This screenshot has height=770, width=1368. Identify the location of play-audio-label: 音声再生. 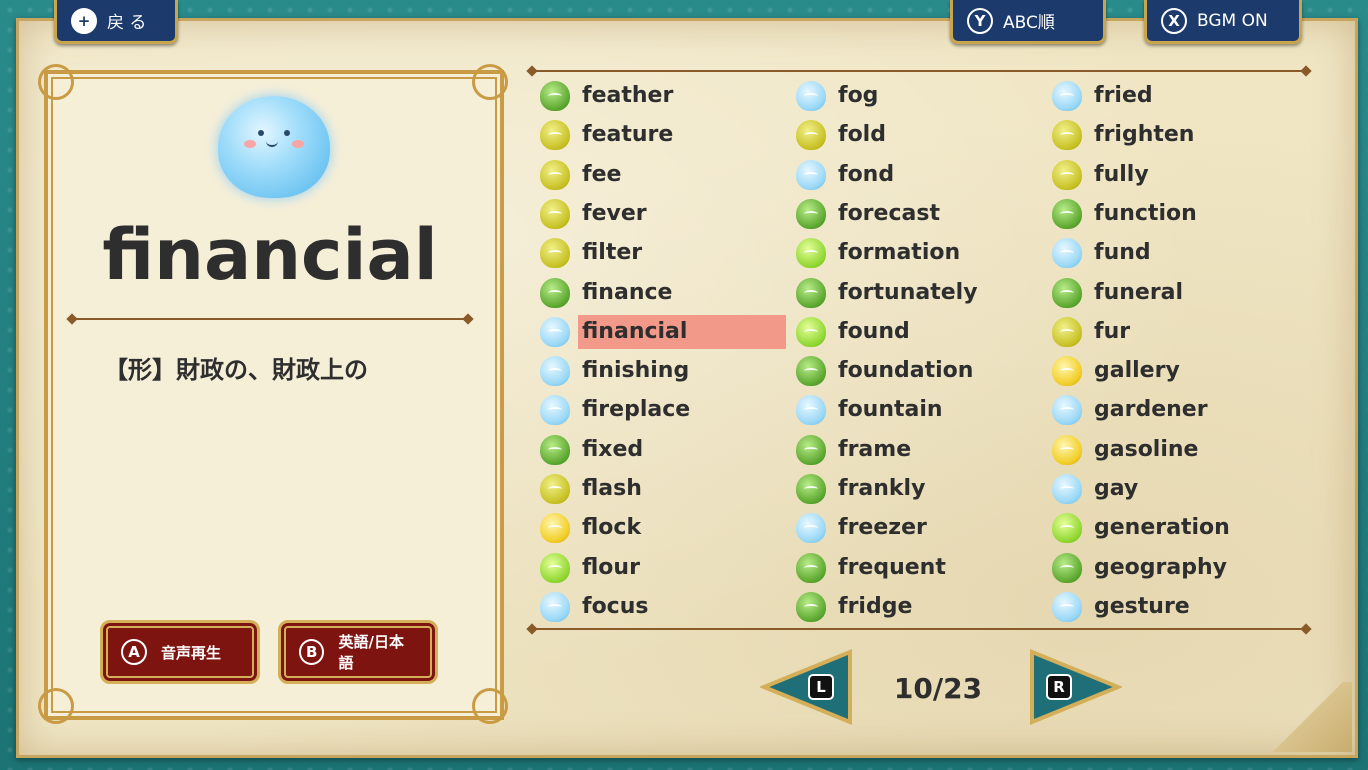
(191, 652).